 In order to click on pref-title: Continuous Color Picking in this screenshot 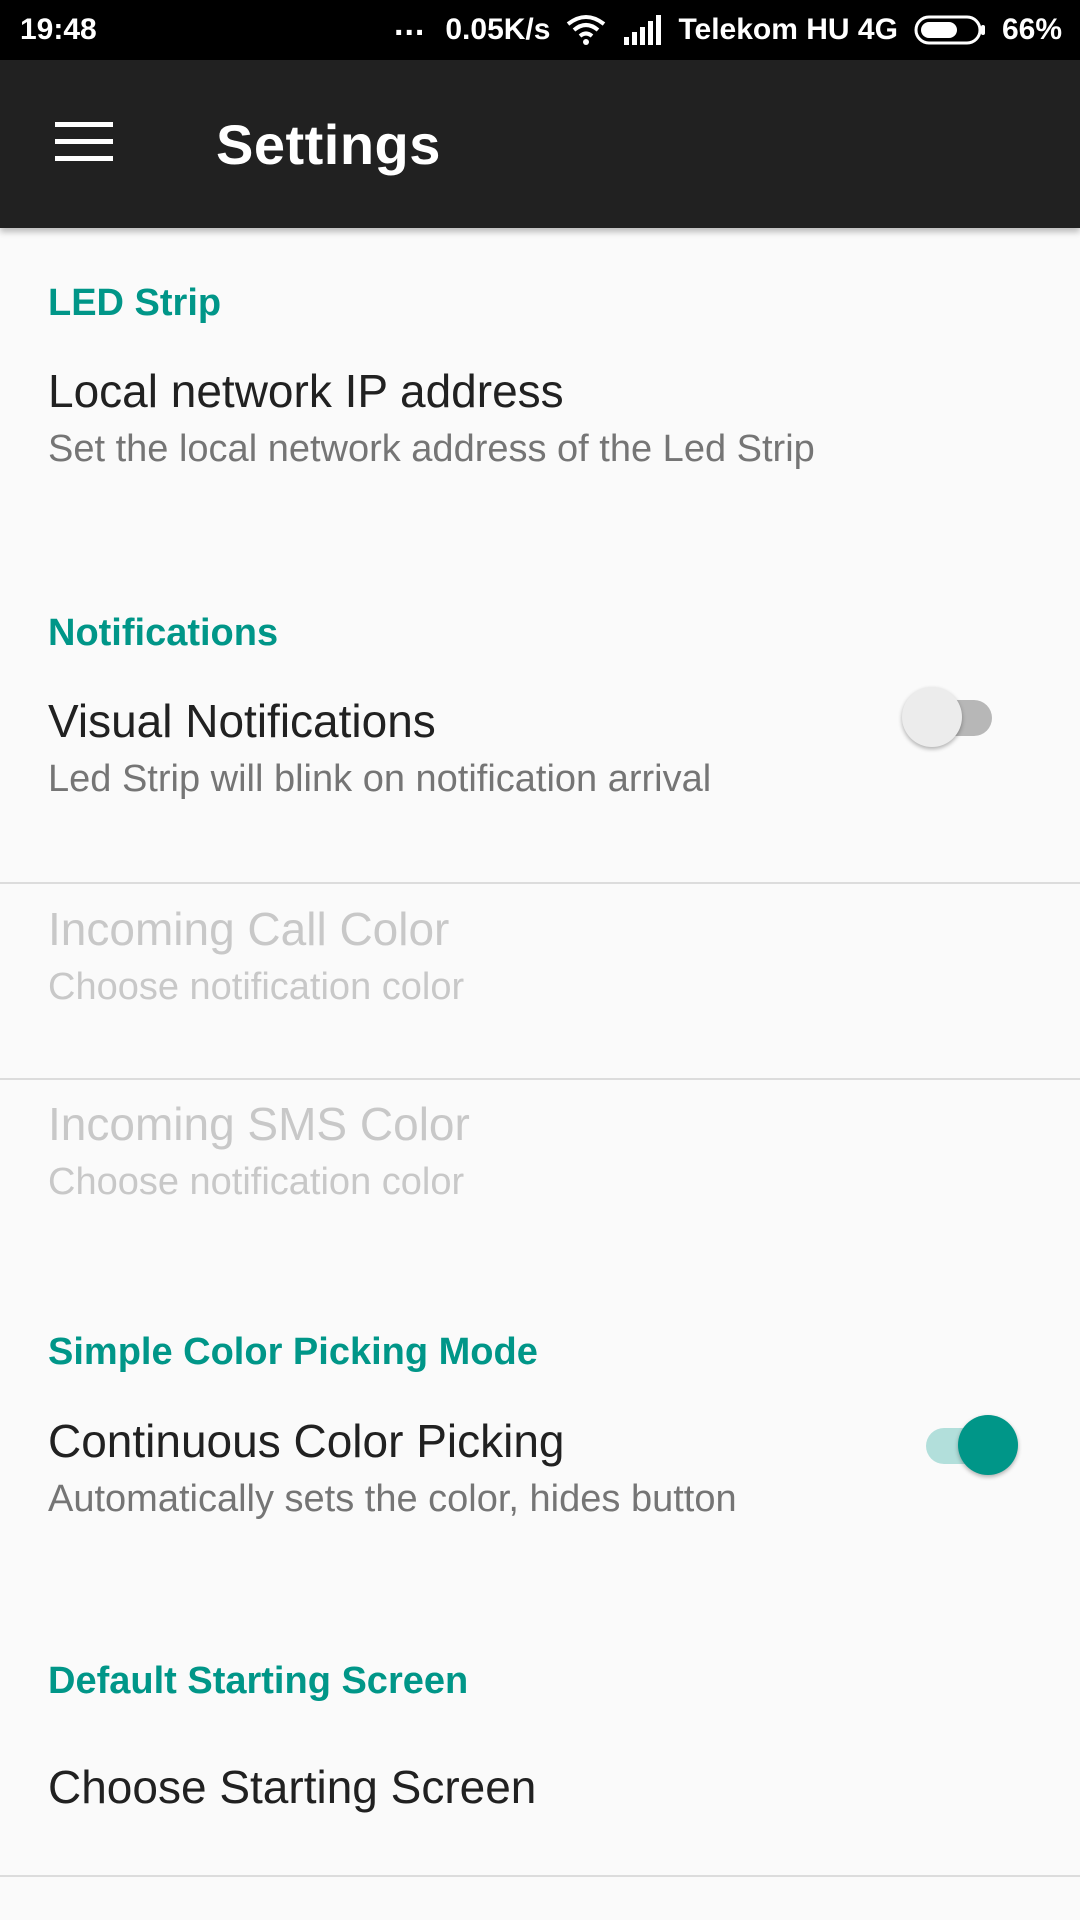, I will do `click(306, 1441)`.